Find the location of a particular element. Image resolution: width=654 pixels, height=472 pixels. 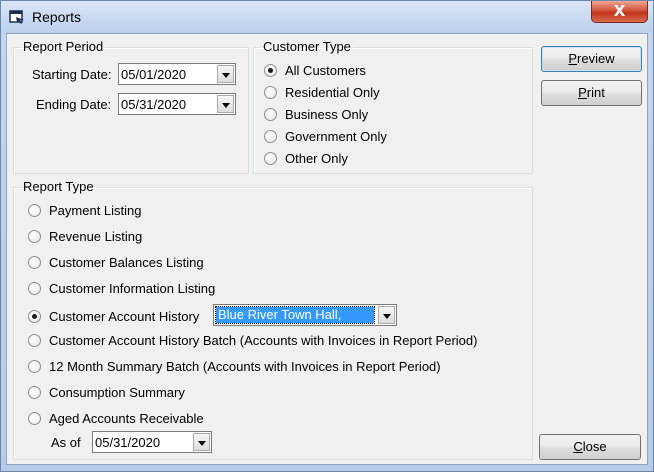

report-type-option-label: Aged Accounts Receivable is located at coordinates (126, 418).